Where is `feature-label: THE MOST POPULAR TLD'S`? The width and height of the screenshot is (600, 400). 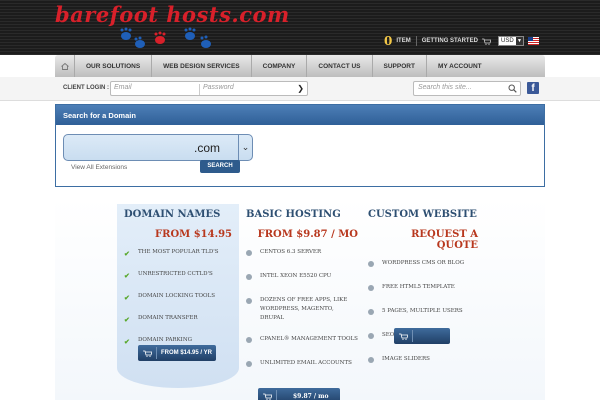
feature-label: THE MOST POPULAR TLD'S is located at coordinates (178, 252).